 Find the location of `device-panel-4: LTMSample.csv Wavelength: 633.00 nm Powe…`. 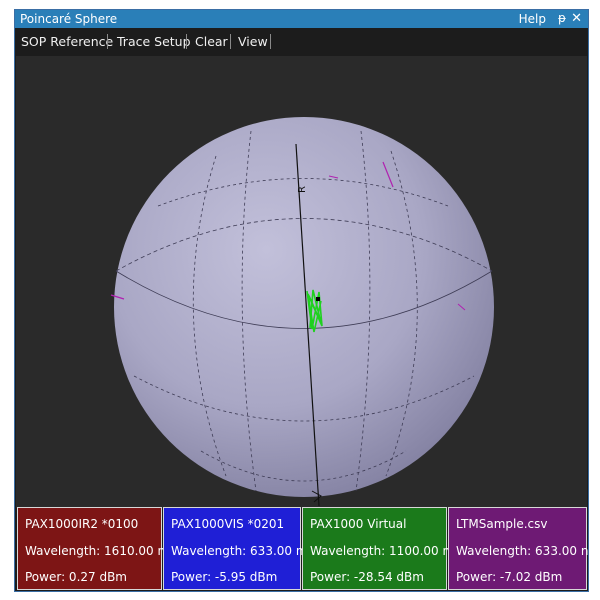

device-panel-4: LTMSample.csv Wavelength: 633.00 nm Powe… is located at coordinates (518, 548).